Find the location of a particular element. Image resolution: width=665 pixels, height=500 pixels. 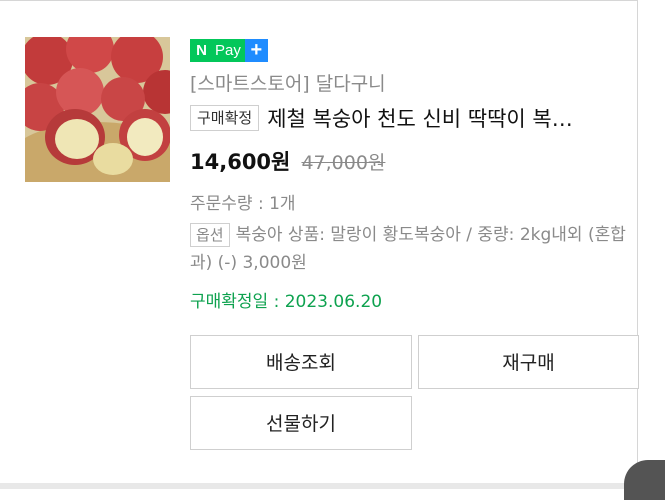

sale-price: 14,600원 is located at coordinates (240, 162).